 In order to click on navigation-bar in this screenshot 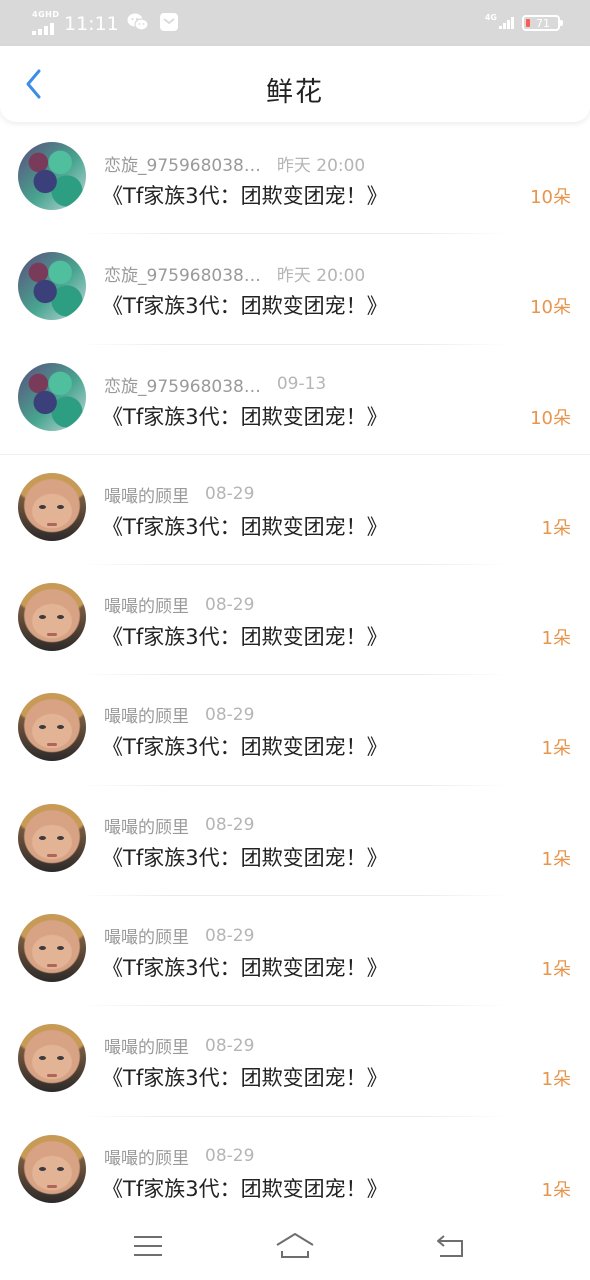, I will do `click(295, 1248)`.